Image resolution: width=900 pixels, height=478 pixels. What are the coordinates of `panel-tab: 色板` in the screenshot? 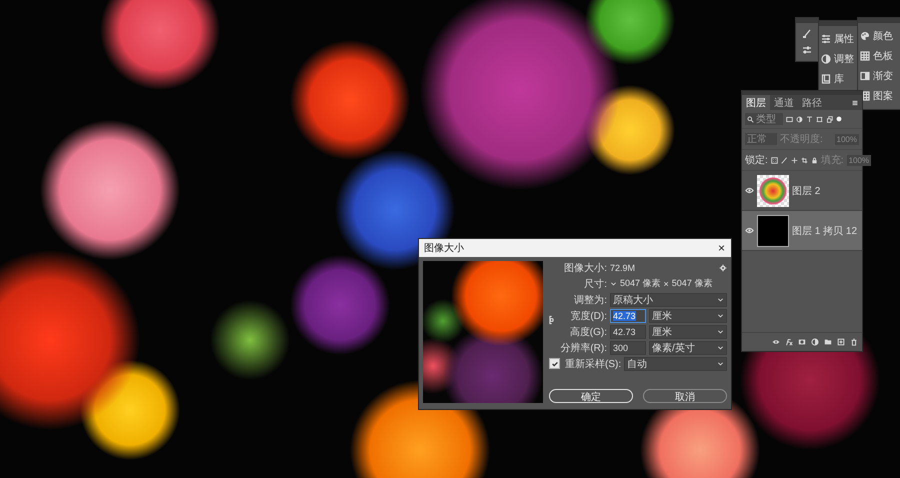 It's located at (876, 56).